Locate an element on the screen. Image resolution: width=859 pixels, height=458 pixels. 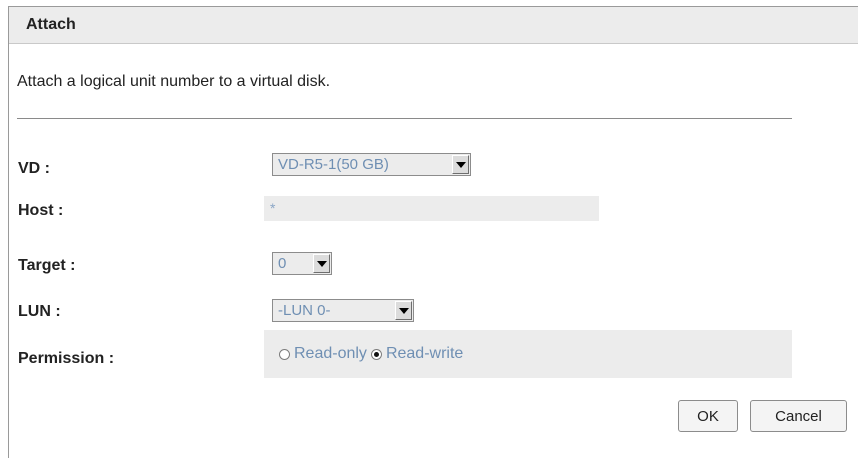
read-write-radio is located at coordinates (376, 354).